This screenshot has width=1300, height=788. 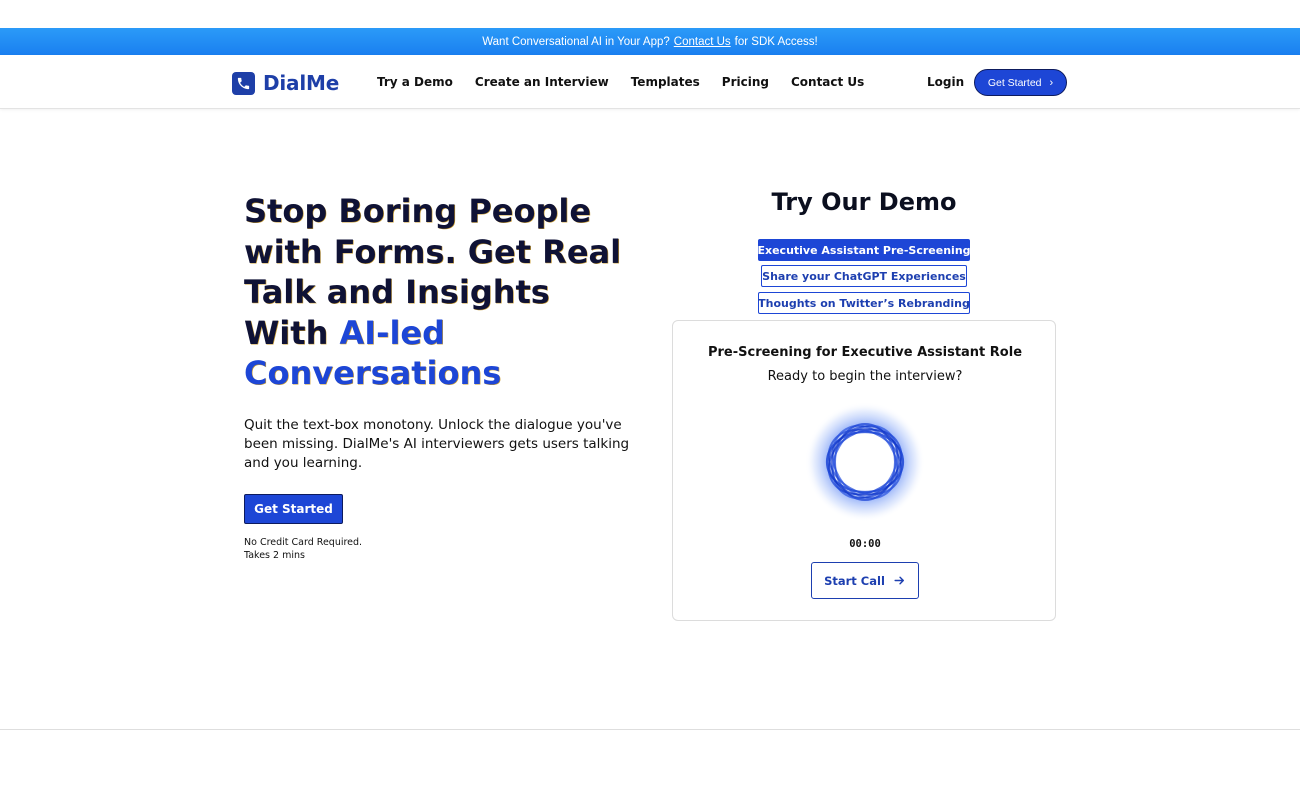 What do you see at coordinates (576, 41) in the screenshot?
I see `banner-text: Want Conversational AI in Your App?` at bounding box center [576, 41].